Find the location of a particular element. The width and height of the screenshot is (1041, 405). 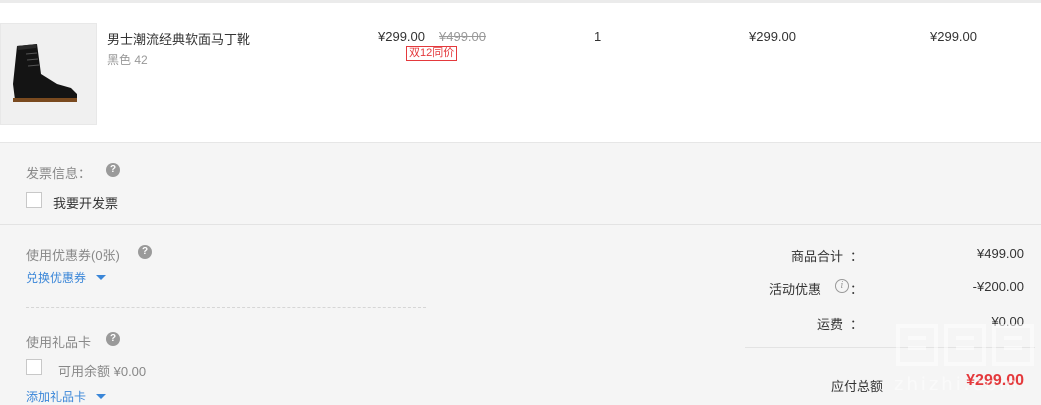

shipping-label: 运费 is located at coordinates (829, 324).